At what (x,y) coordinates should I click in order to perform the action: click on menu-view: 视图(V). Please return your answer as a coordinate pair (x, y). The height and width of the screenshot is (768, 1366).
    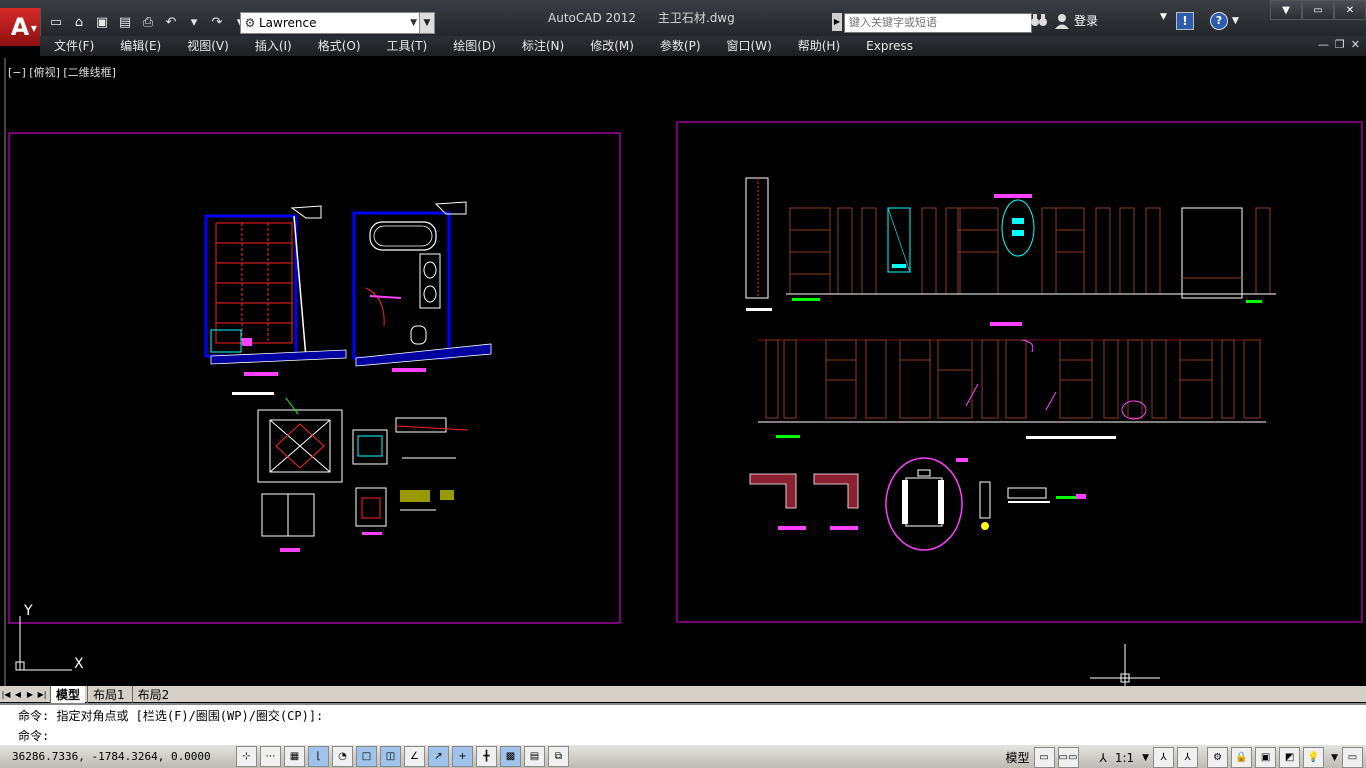
    Looking at the image, I should click on (207, 46).